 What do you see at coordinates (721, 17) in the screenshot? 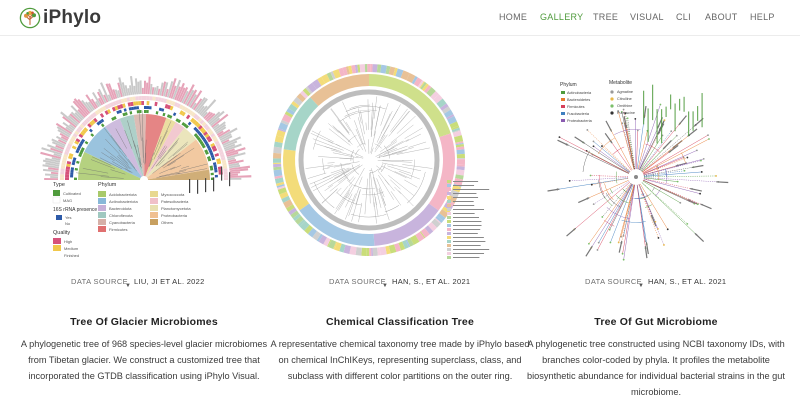
I see `nav-about: ABOUT` at bounding box center [721, 17].